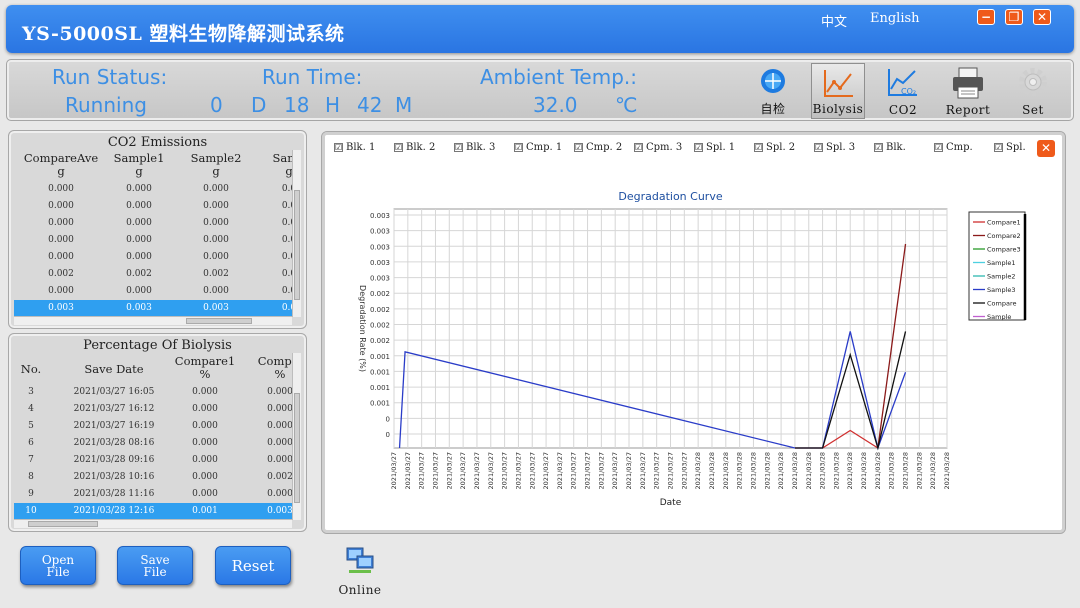 The image size is (1080, 608). What do you see at coordinates (31, 477) in the screenshot?
I see `table-cell: 8` at bounding box center [31, 477].